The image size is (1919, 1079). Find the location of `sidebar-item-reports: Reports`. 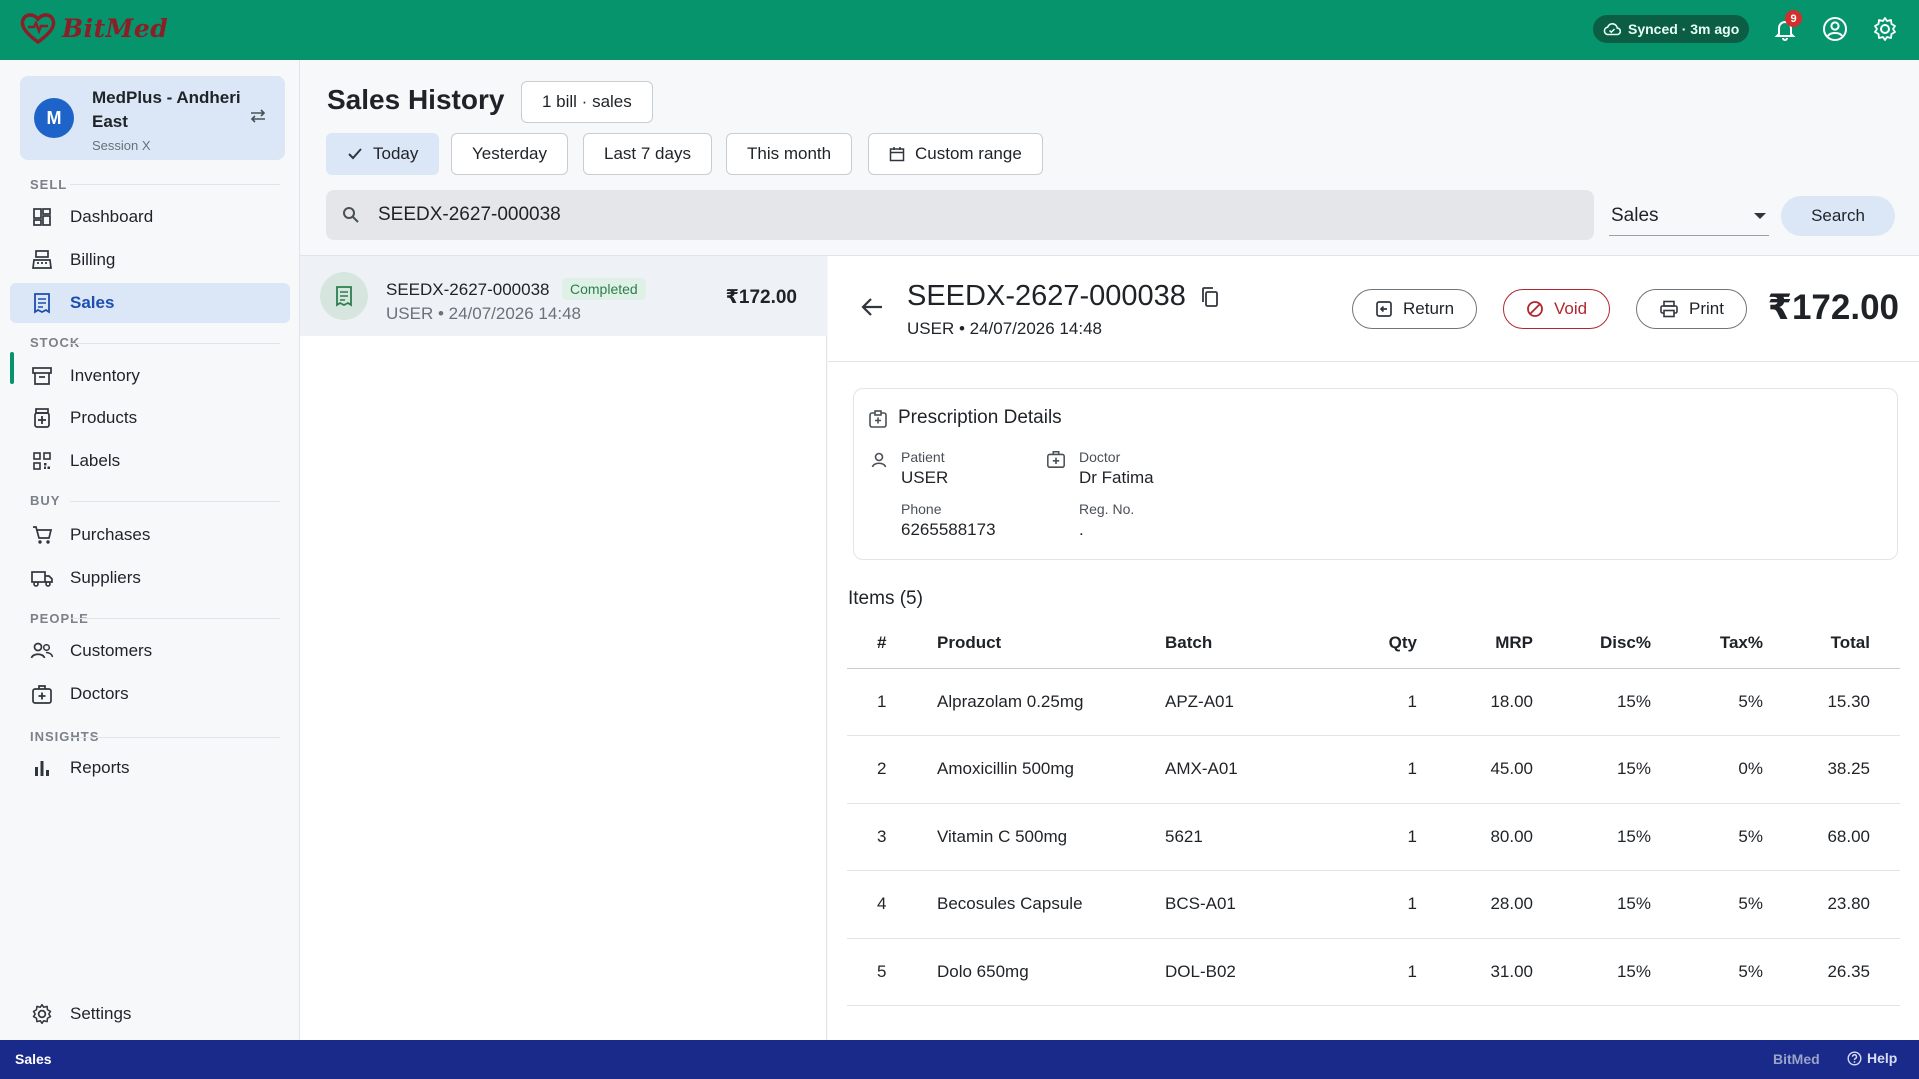

sidebar-item-reports: Reports is located at coordinates (150, 768).